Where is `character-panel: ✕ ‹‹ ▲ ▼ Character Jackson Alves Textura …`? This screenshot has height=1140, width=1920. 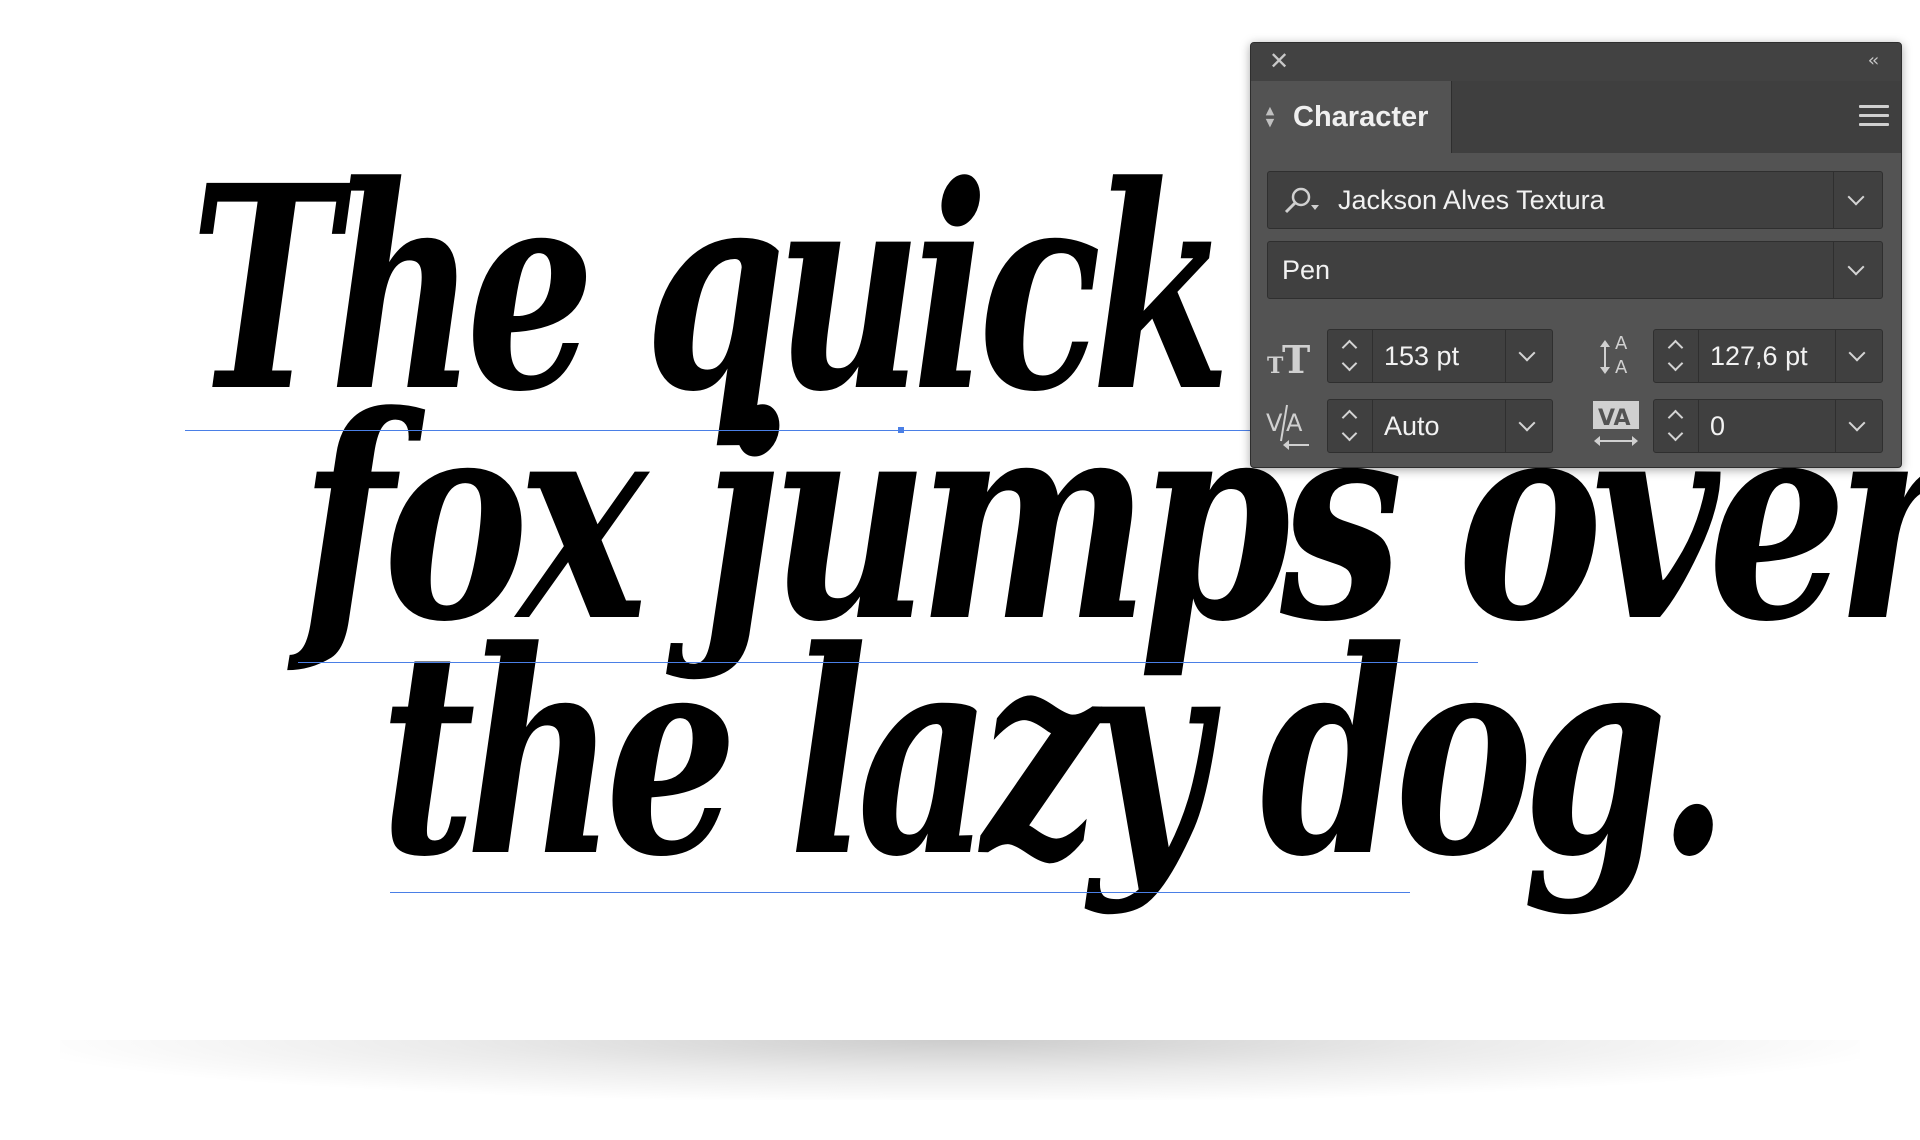 character-panel: ✕ ‹‹ ▲ ▼ Character Jackson Alves Textura … is located at coordinates (1576, 255).